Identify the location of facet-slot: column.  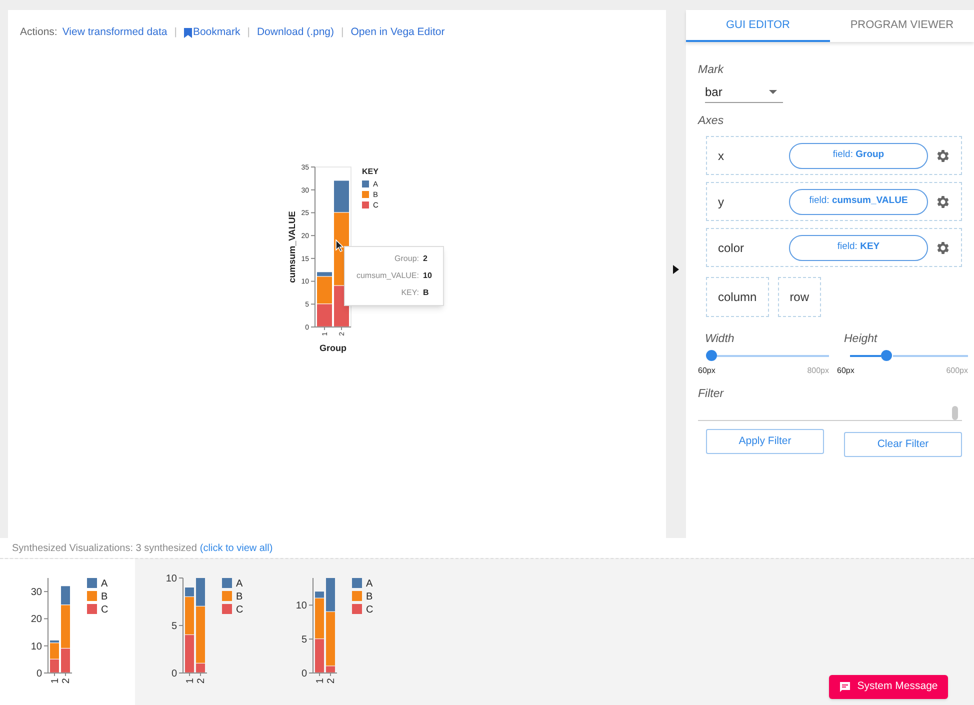
(737, 297).